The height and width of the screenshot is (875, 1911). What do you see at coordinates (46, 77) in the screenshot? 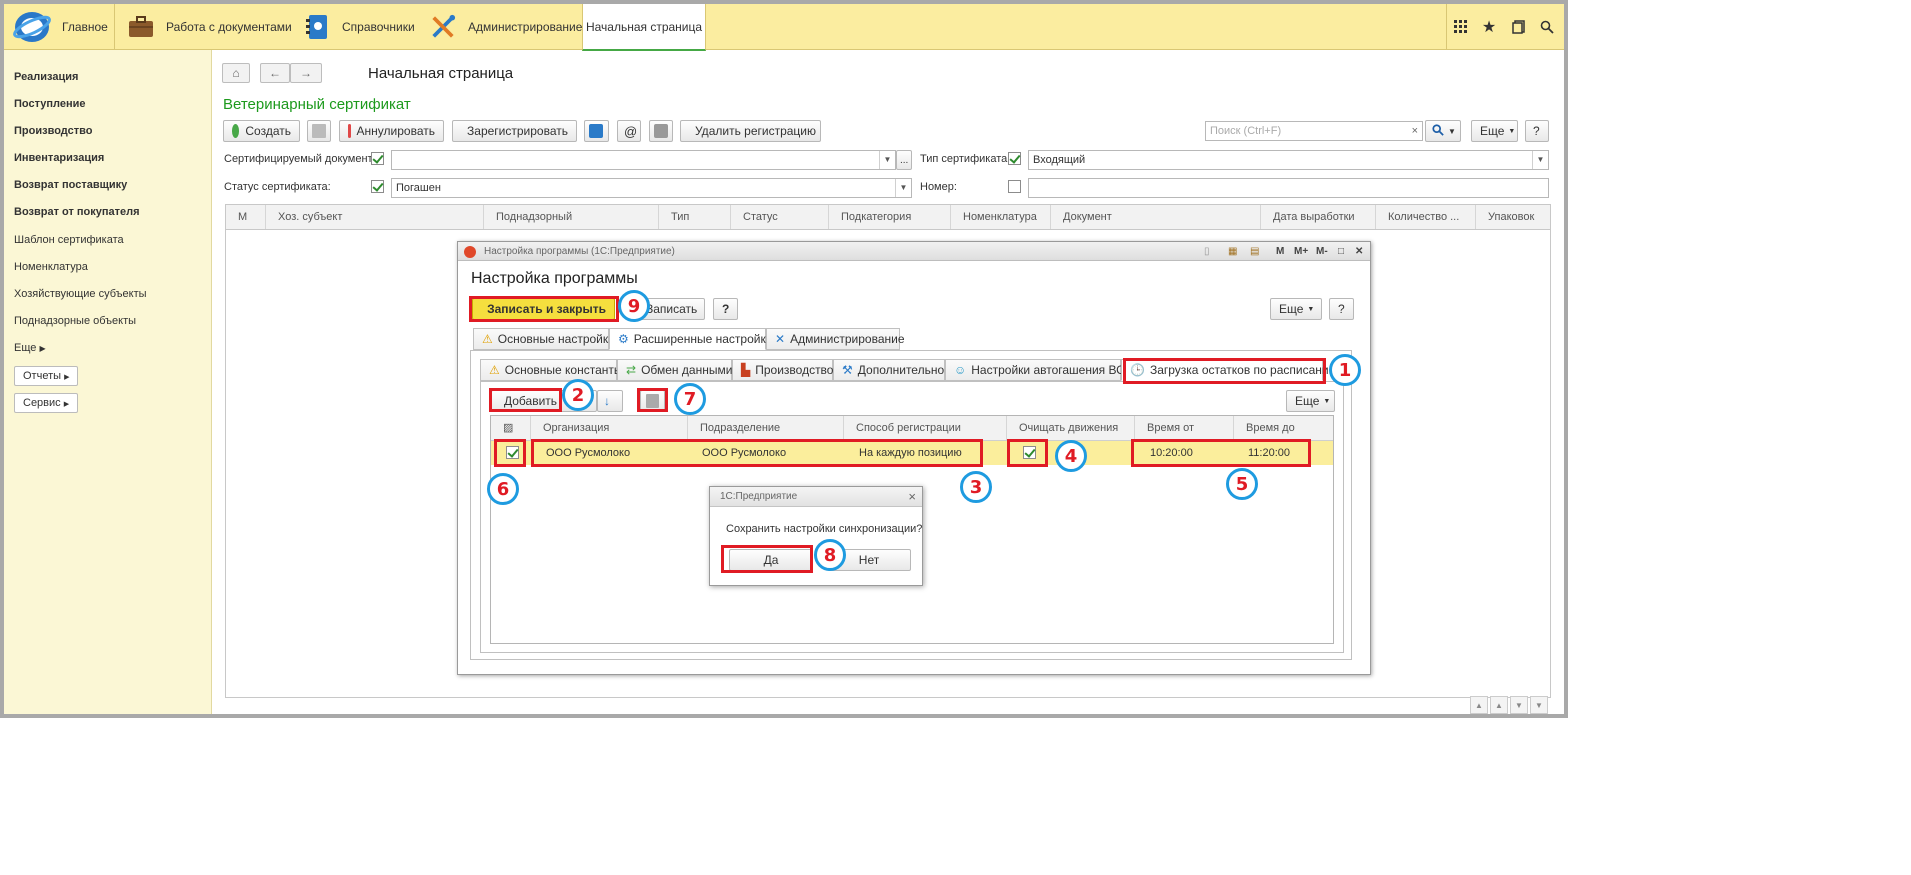
I see `sidebar-item-sales: Реализация` at bounding box center [46, 77].